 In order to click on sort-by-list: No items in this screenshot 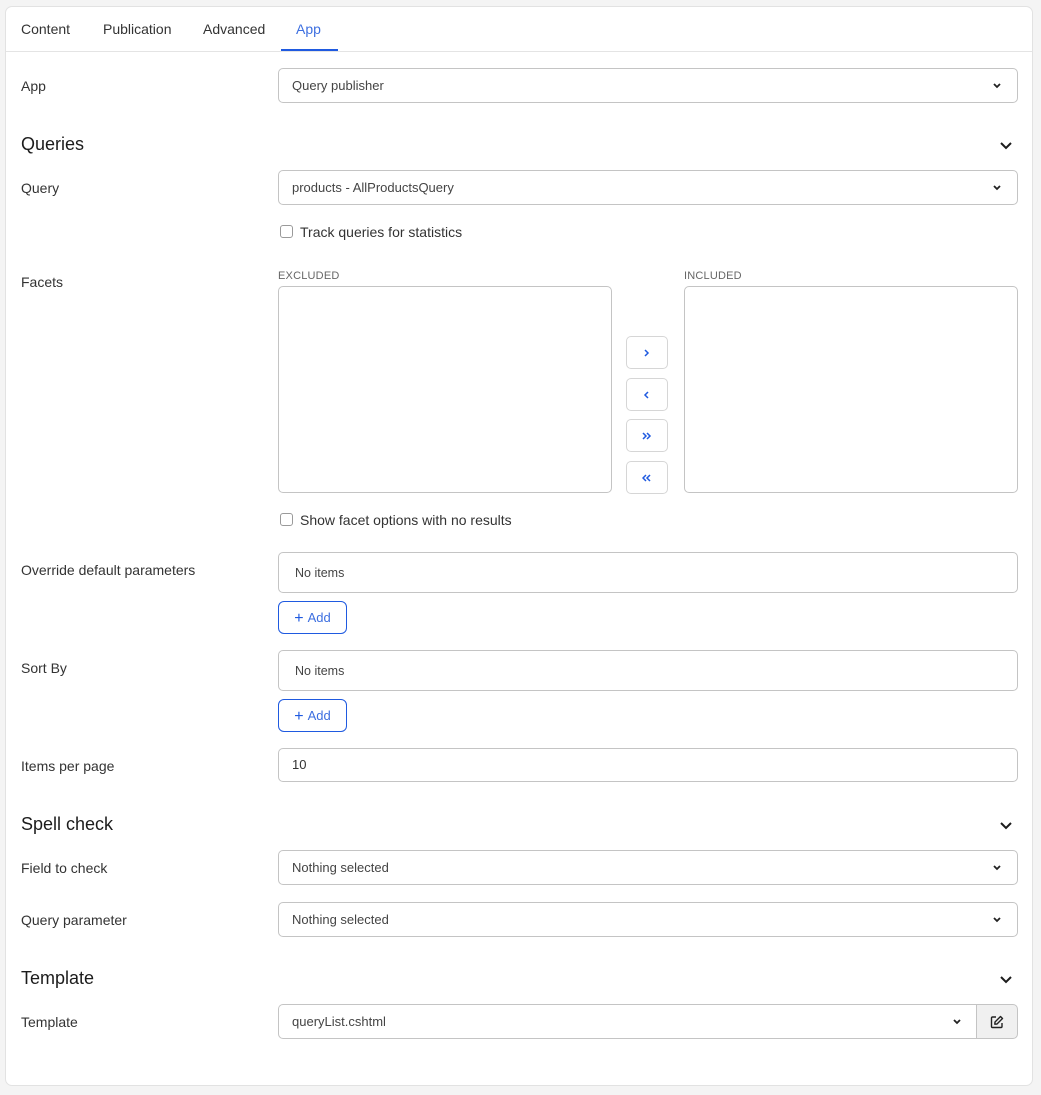, I will do `click(648, 670)`.